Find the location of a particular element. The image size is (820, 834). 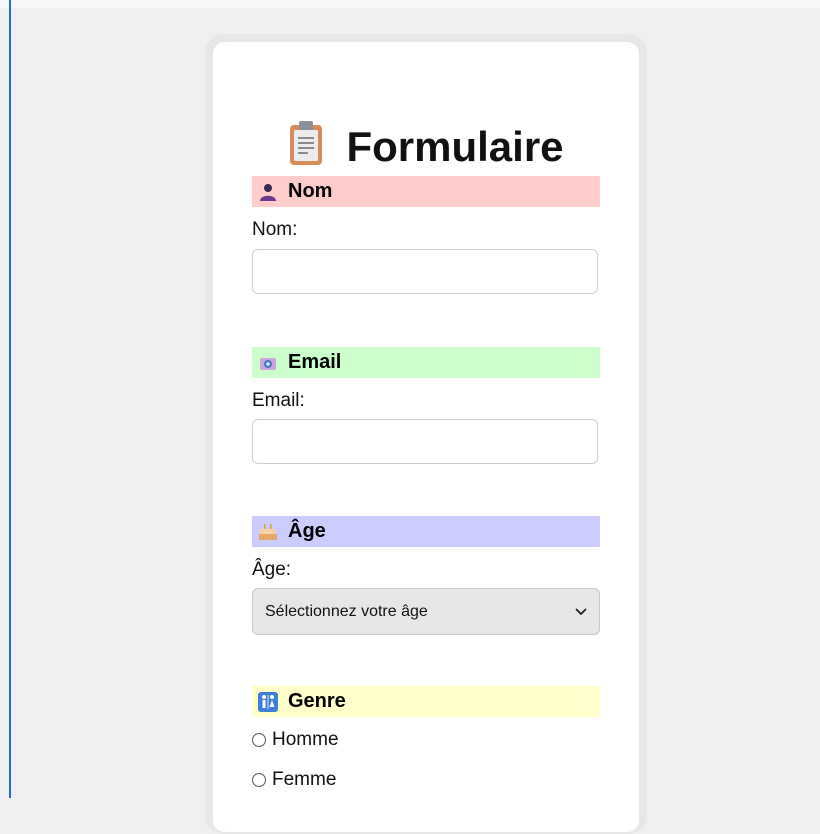

section-header-genre: Genre is located at coordinates (426, 701).